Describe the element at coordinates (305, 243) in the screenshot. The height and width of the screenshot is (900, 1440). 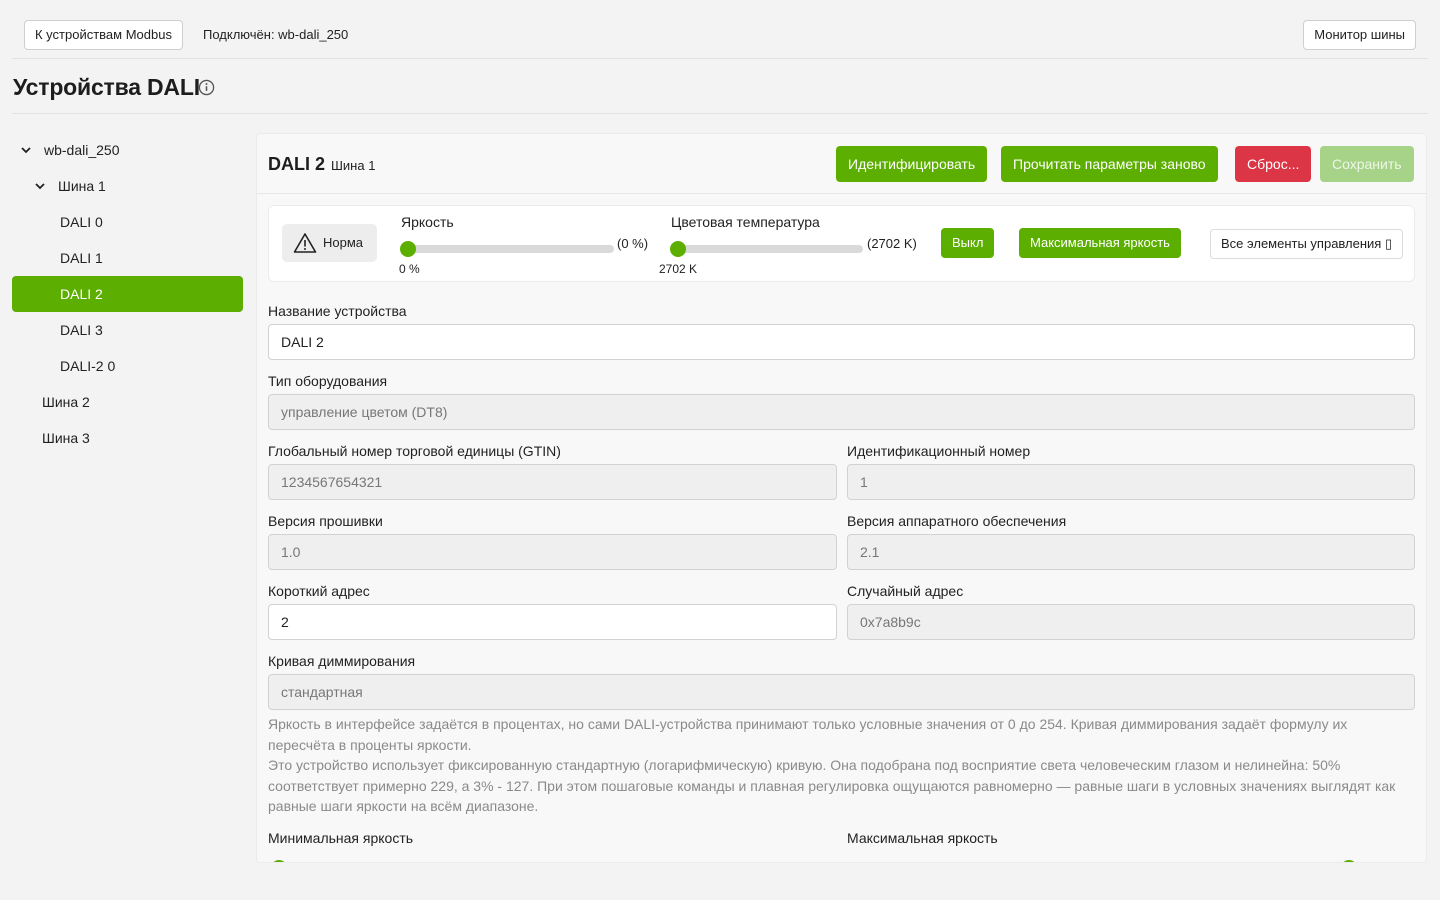
I see `warning-triangle-icon` at that location.